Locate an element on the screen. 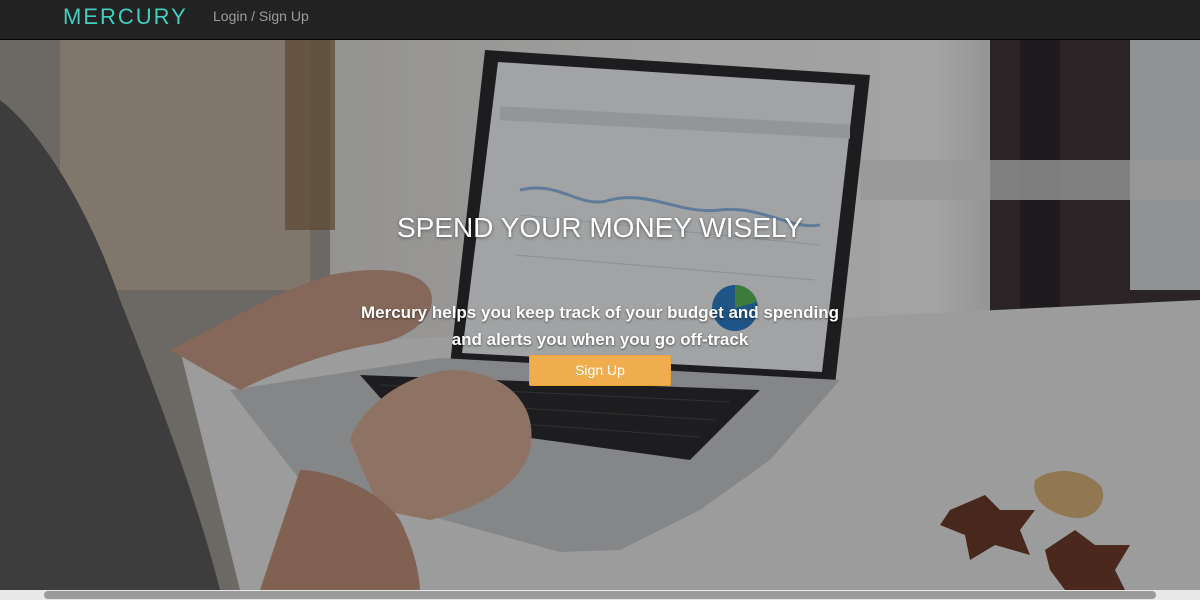 The height and width of the screenshot is (600, 1200). login-signup-link: Login / Sign Up is located at coordinates (261, 16).